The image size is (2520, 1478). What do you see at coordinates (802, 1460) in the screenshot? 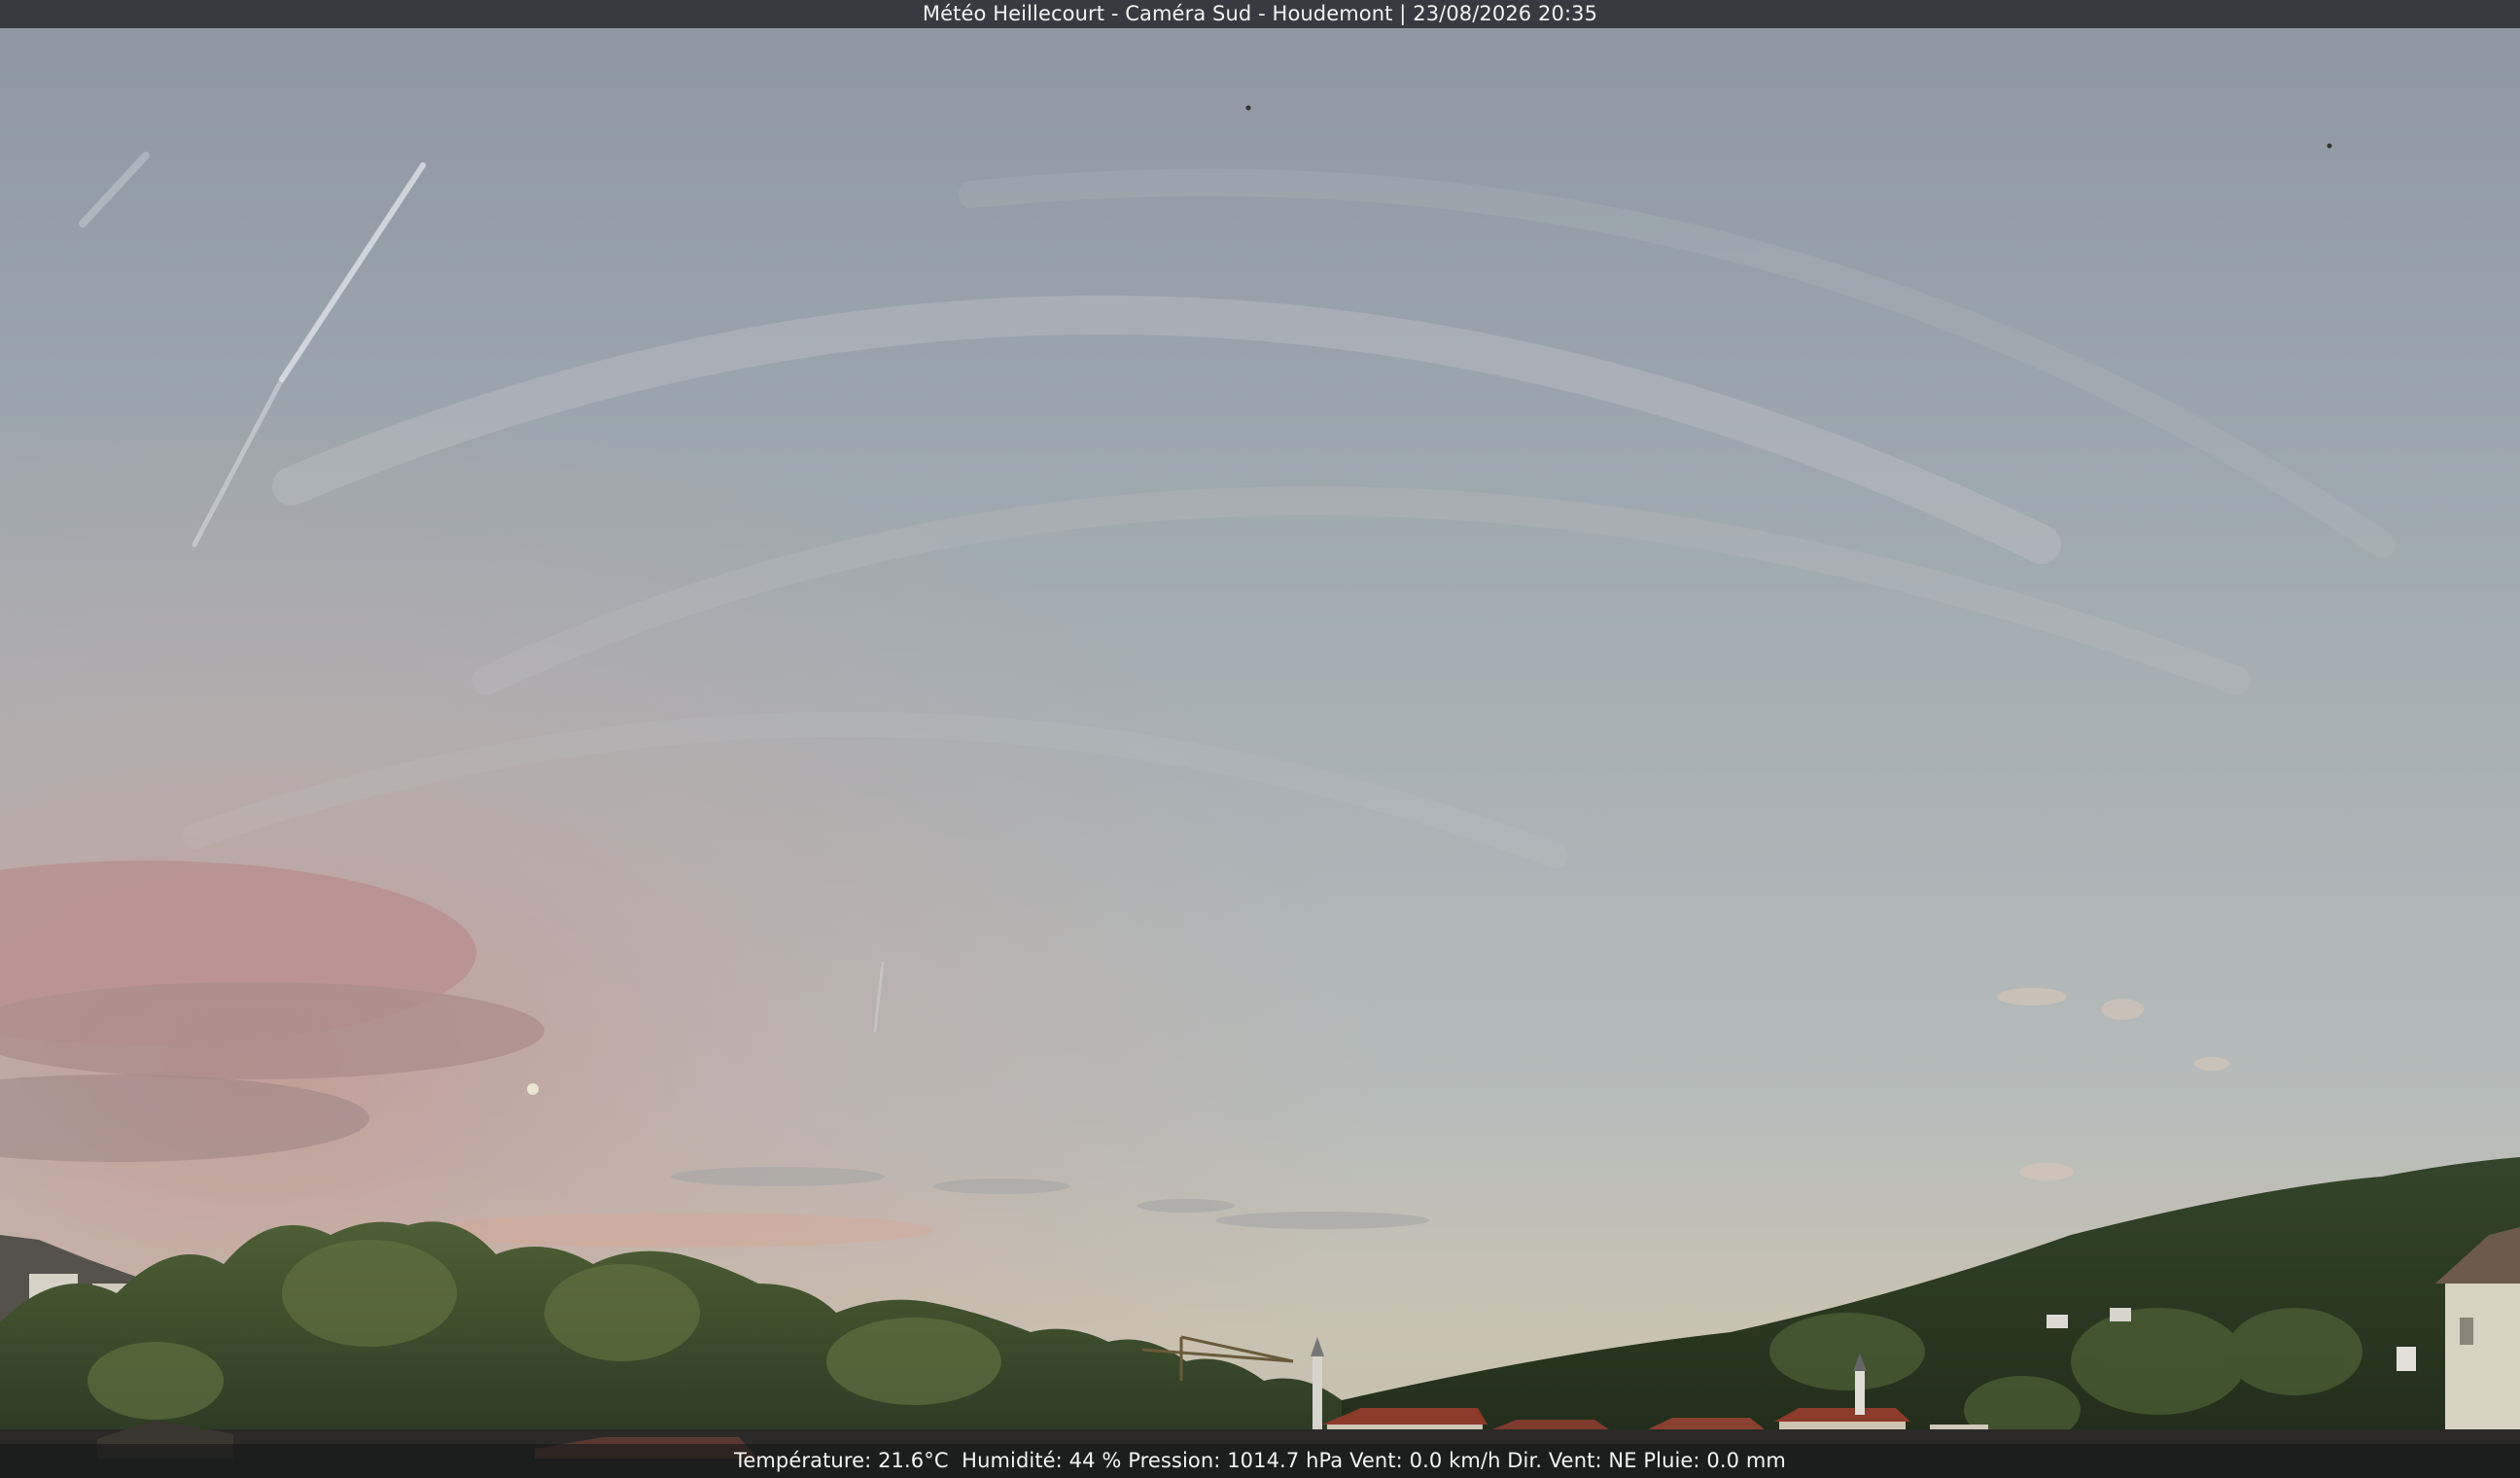
I see `temperature-label: Température:` at bounding box center [802, 1460].